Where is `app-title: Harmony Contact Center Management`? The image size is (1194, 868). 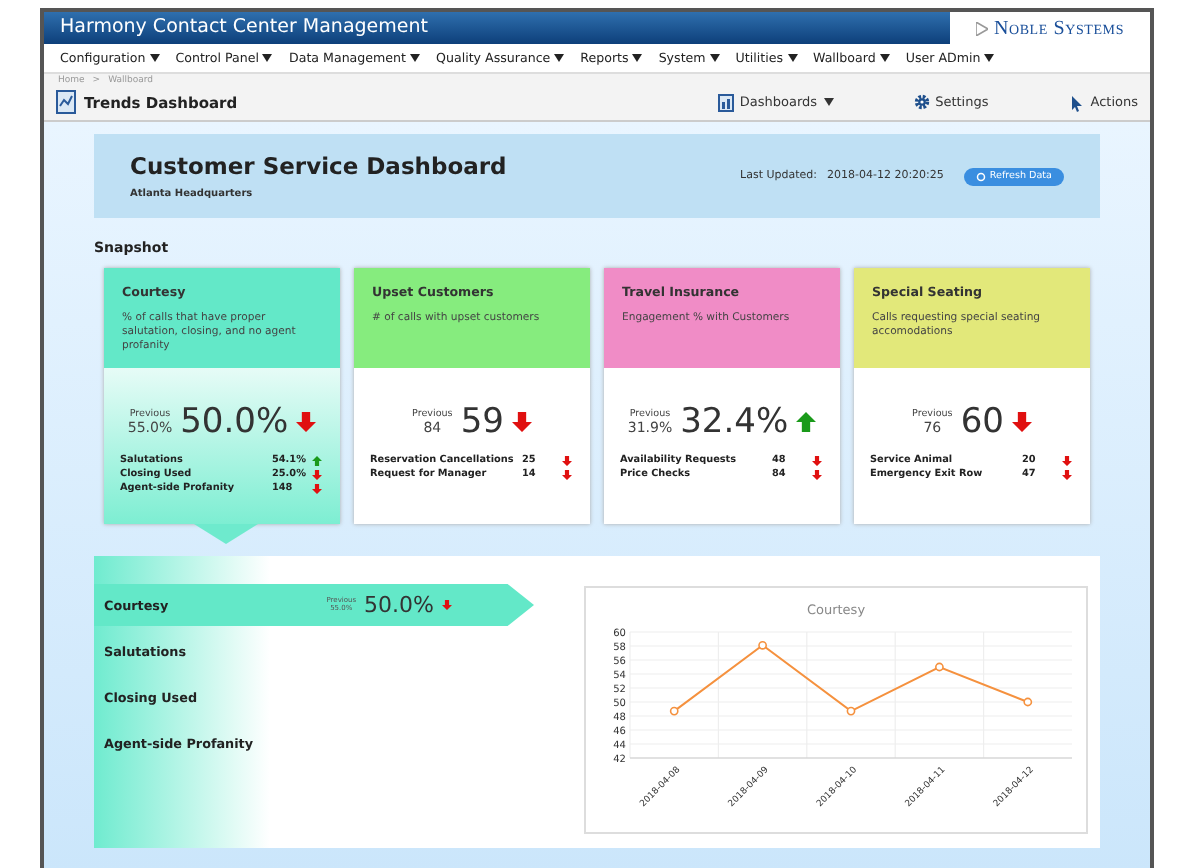
app-title: Harmony Contact Center Management is located at coordinates (497, 28).